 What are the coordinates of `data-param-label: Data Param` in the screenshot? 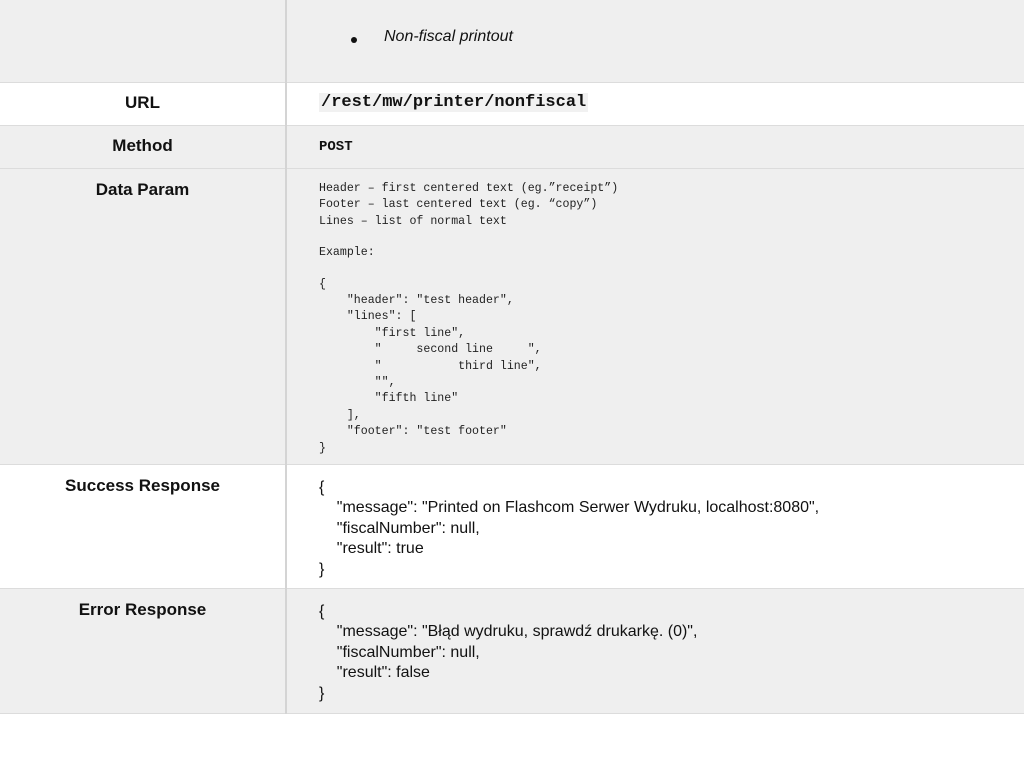 It's located at (142, 189).